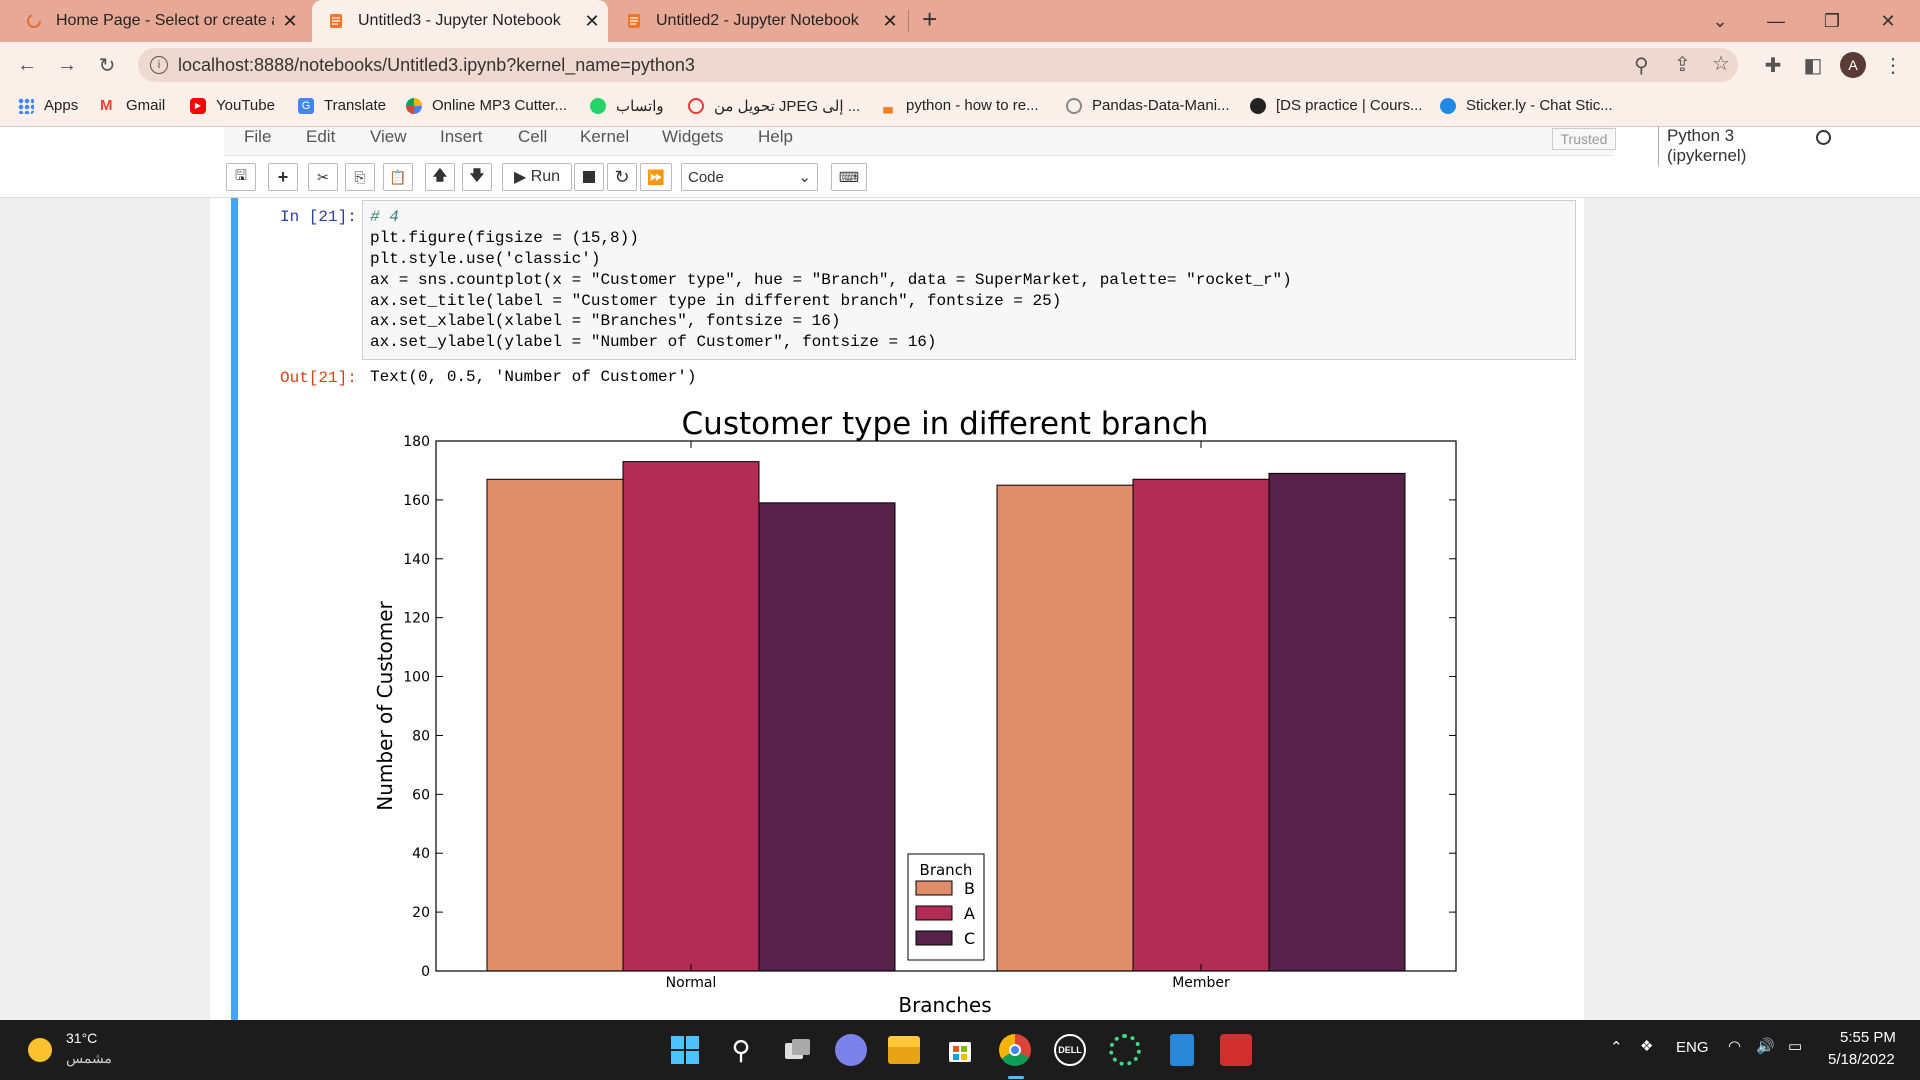  Describe the element at coordinates (685, 1050) in the screenshot. I see `start-windows-icon` at that location.